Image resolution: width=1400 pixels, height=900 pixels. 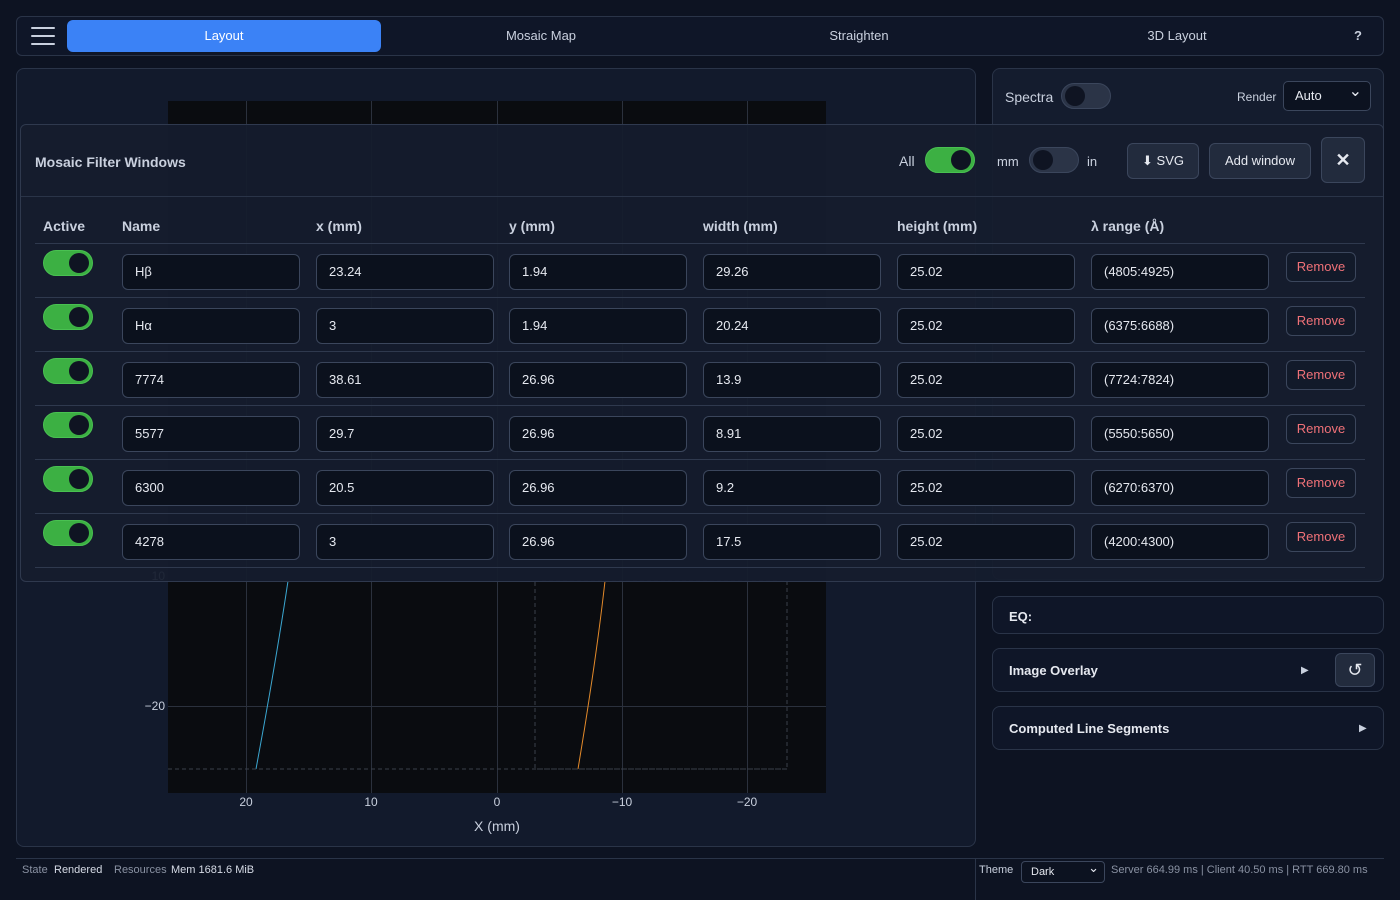 I want to click on trace-right, so click(x=591, y=675).